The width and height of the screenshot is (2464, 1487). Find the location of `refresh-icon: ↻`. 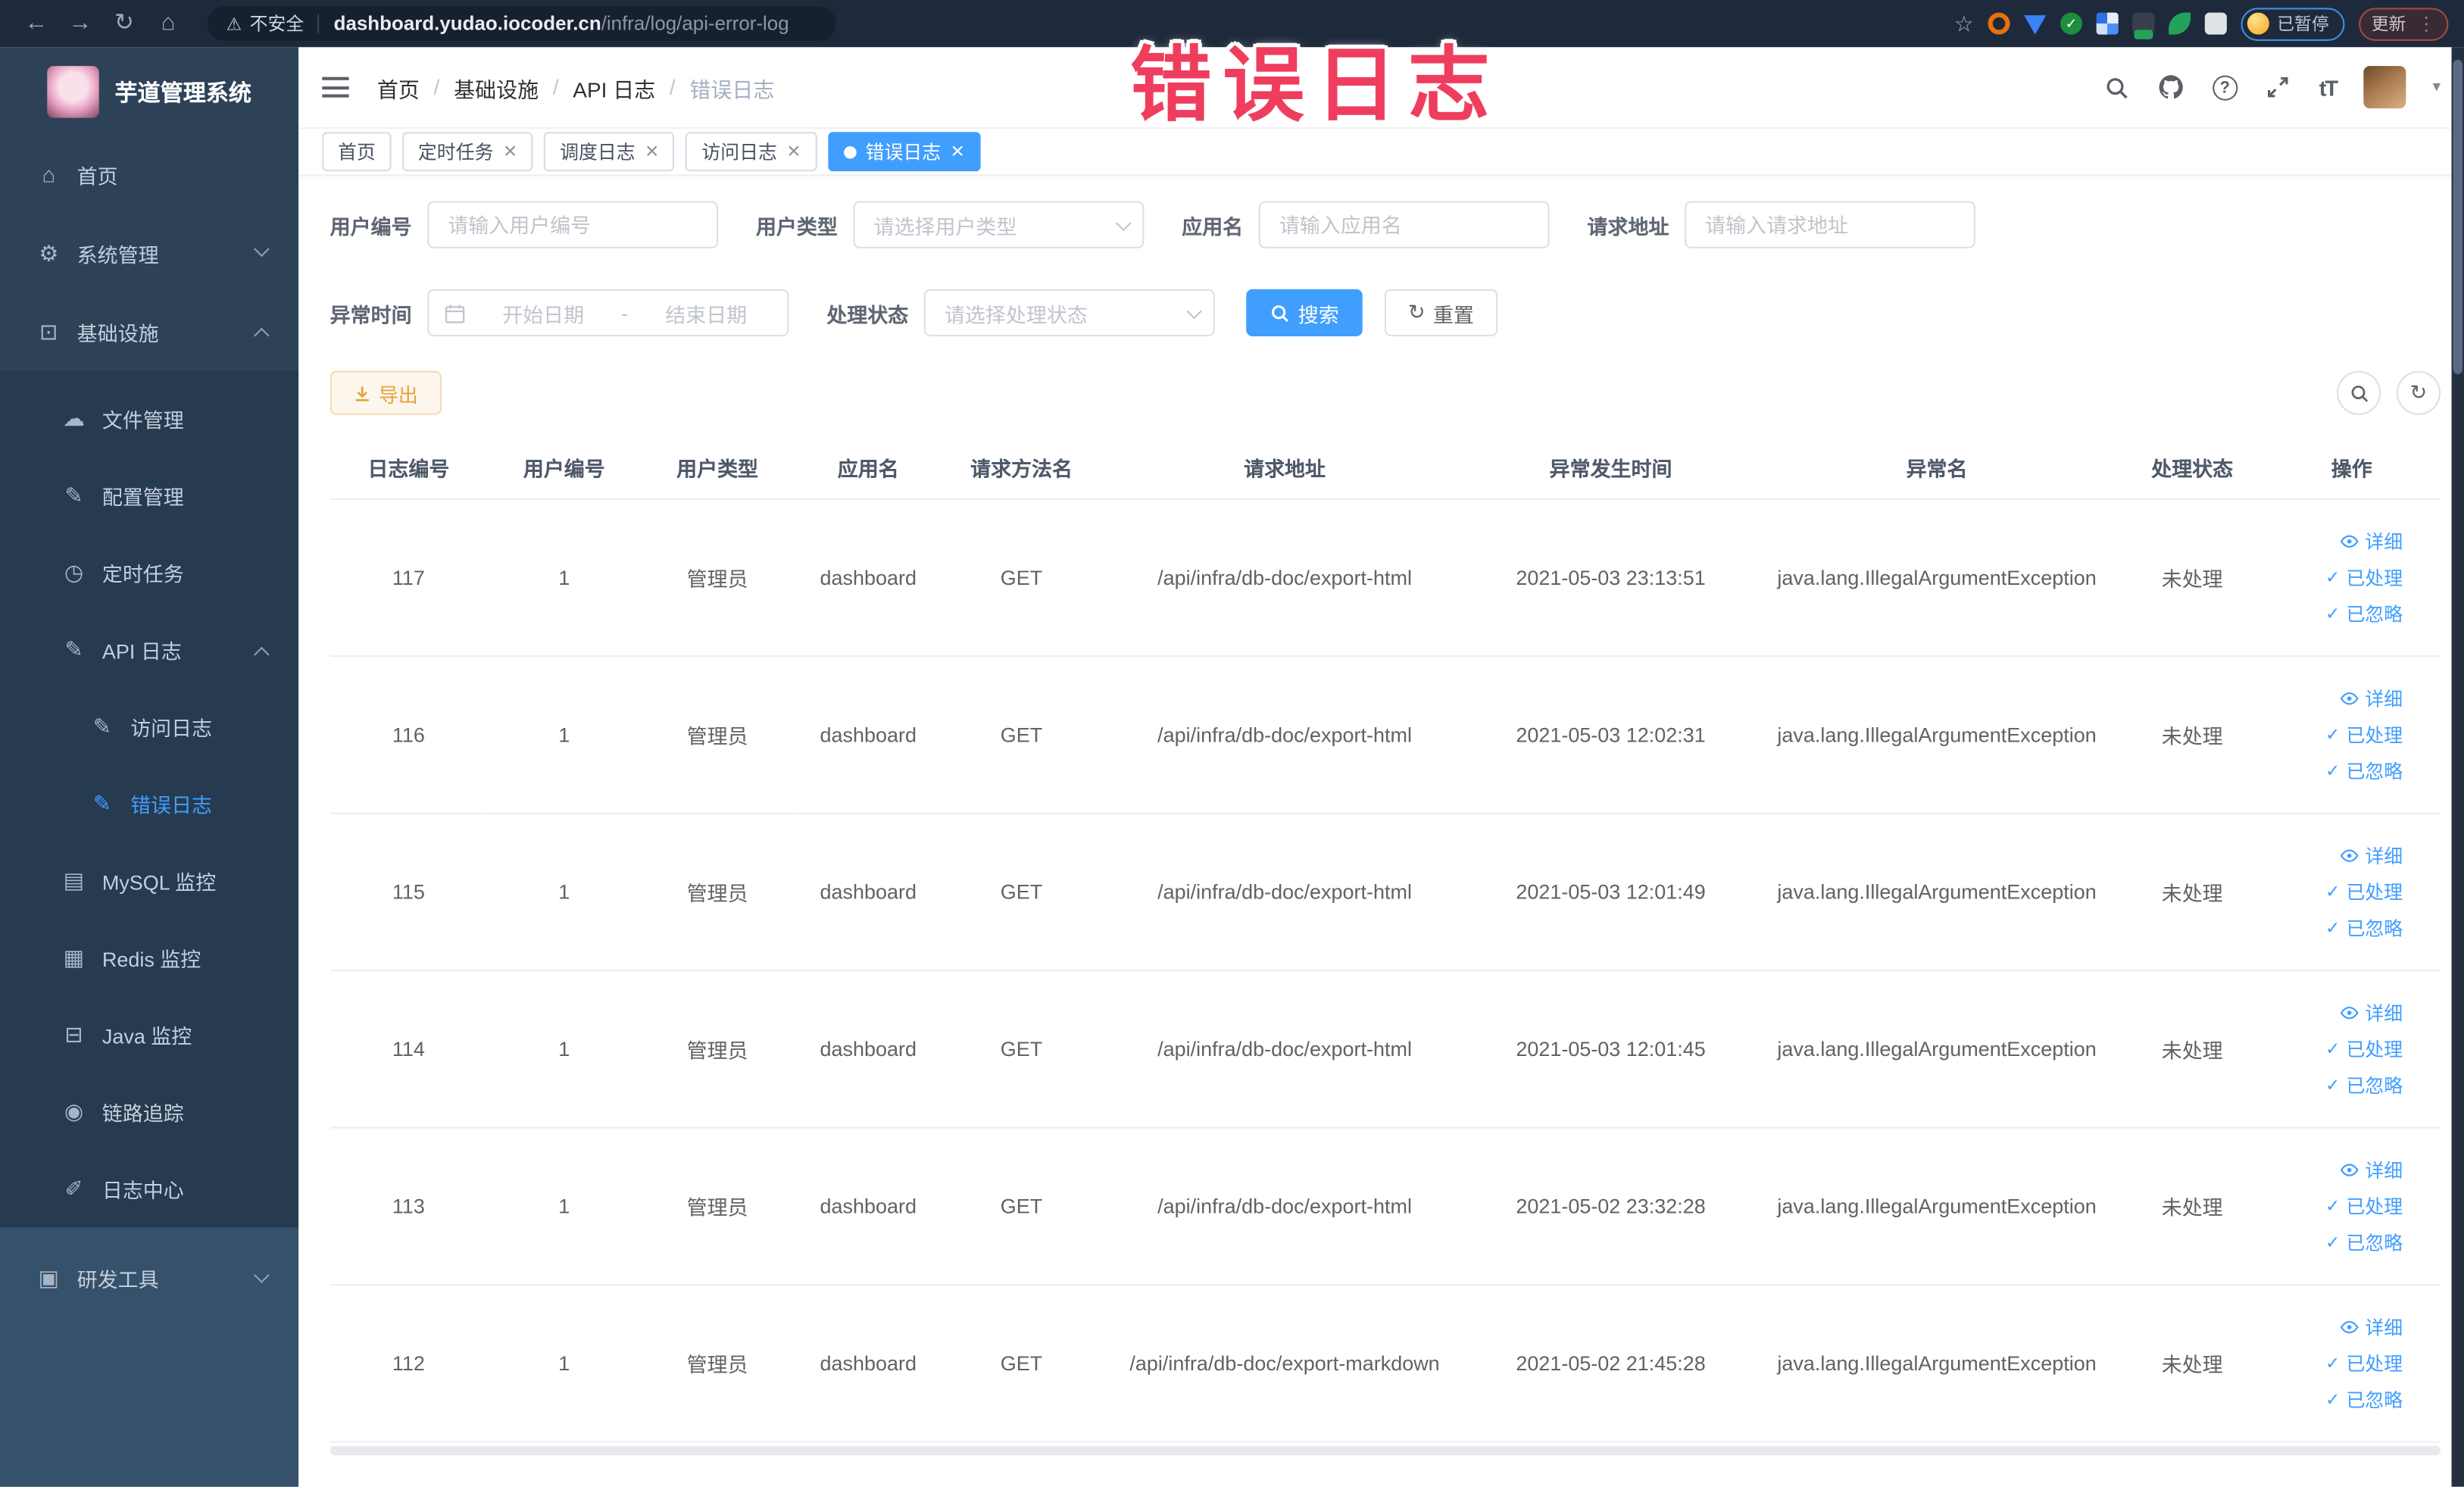

refresh-icon: ↻ is located at coordinates (1417, 312).